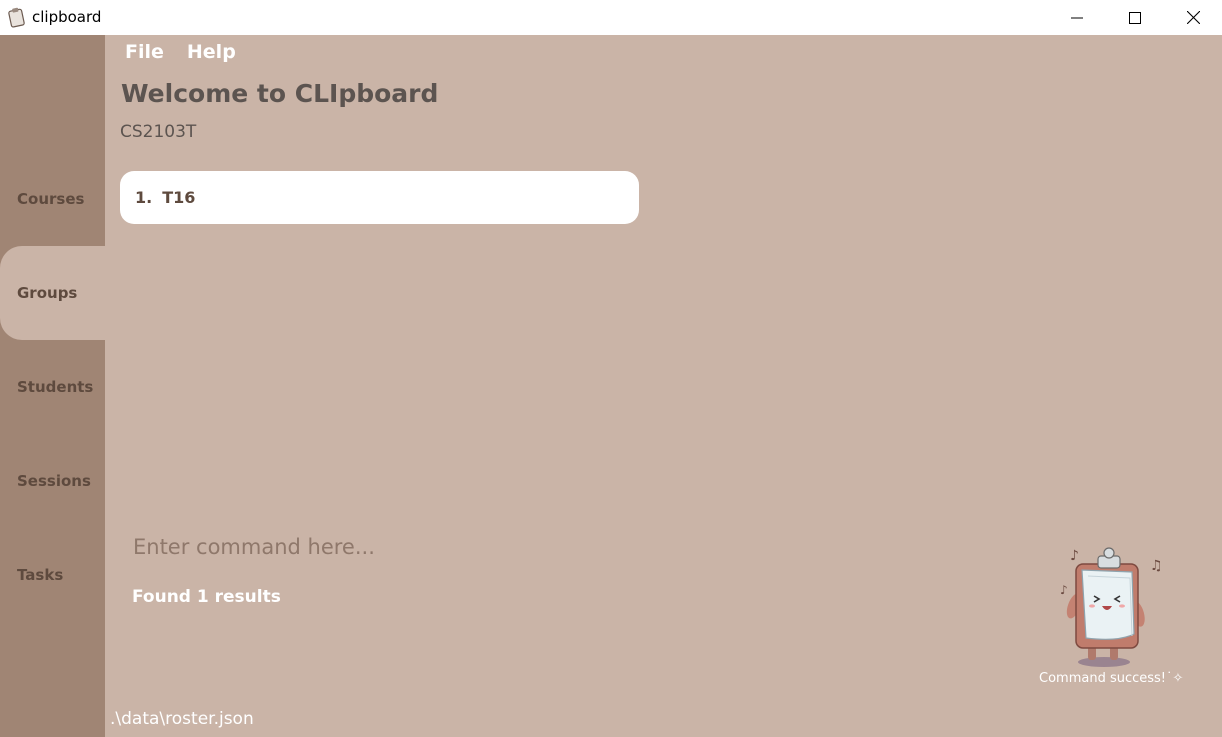 This screenshot has width=1222, height=737. Describe the element at coordinates (211, 52) in the screenshot. I see `menu-help: Help` at that location.